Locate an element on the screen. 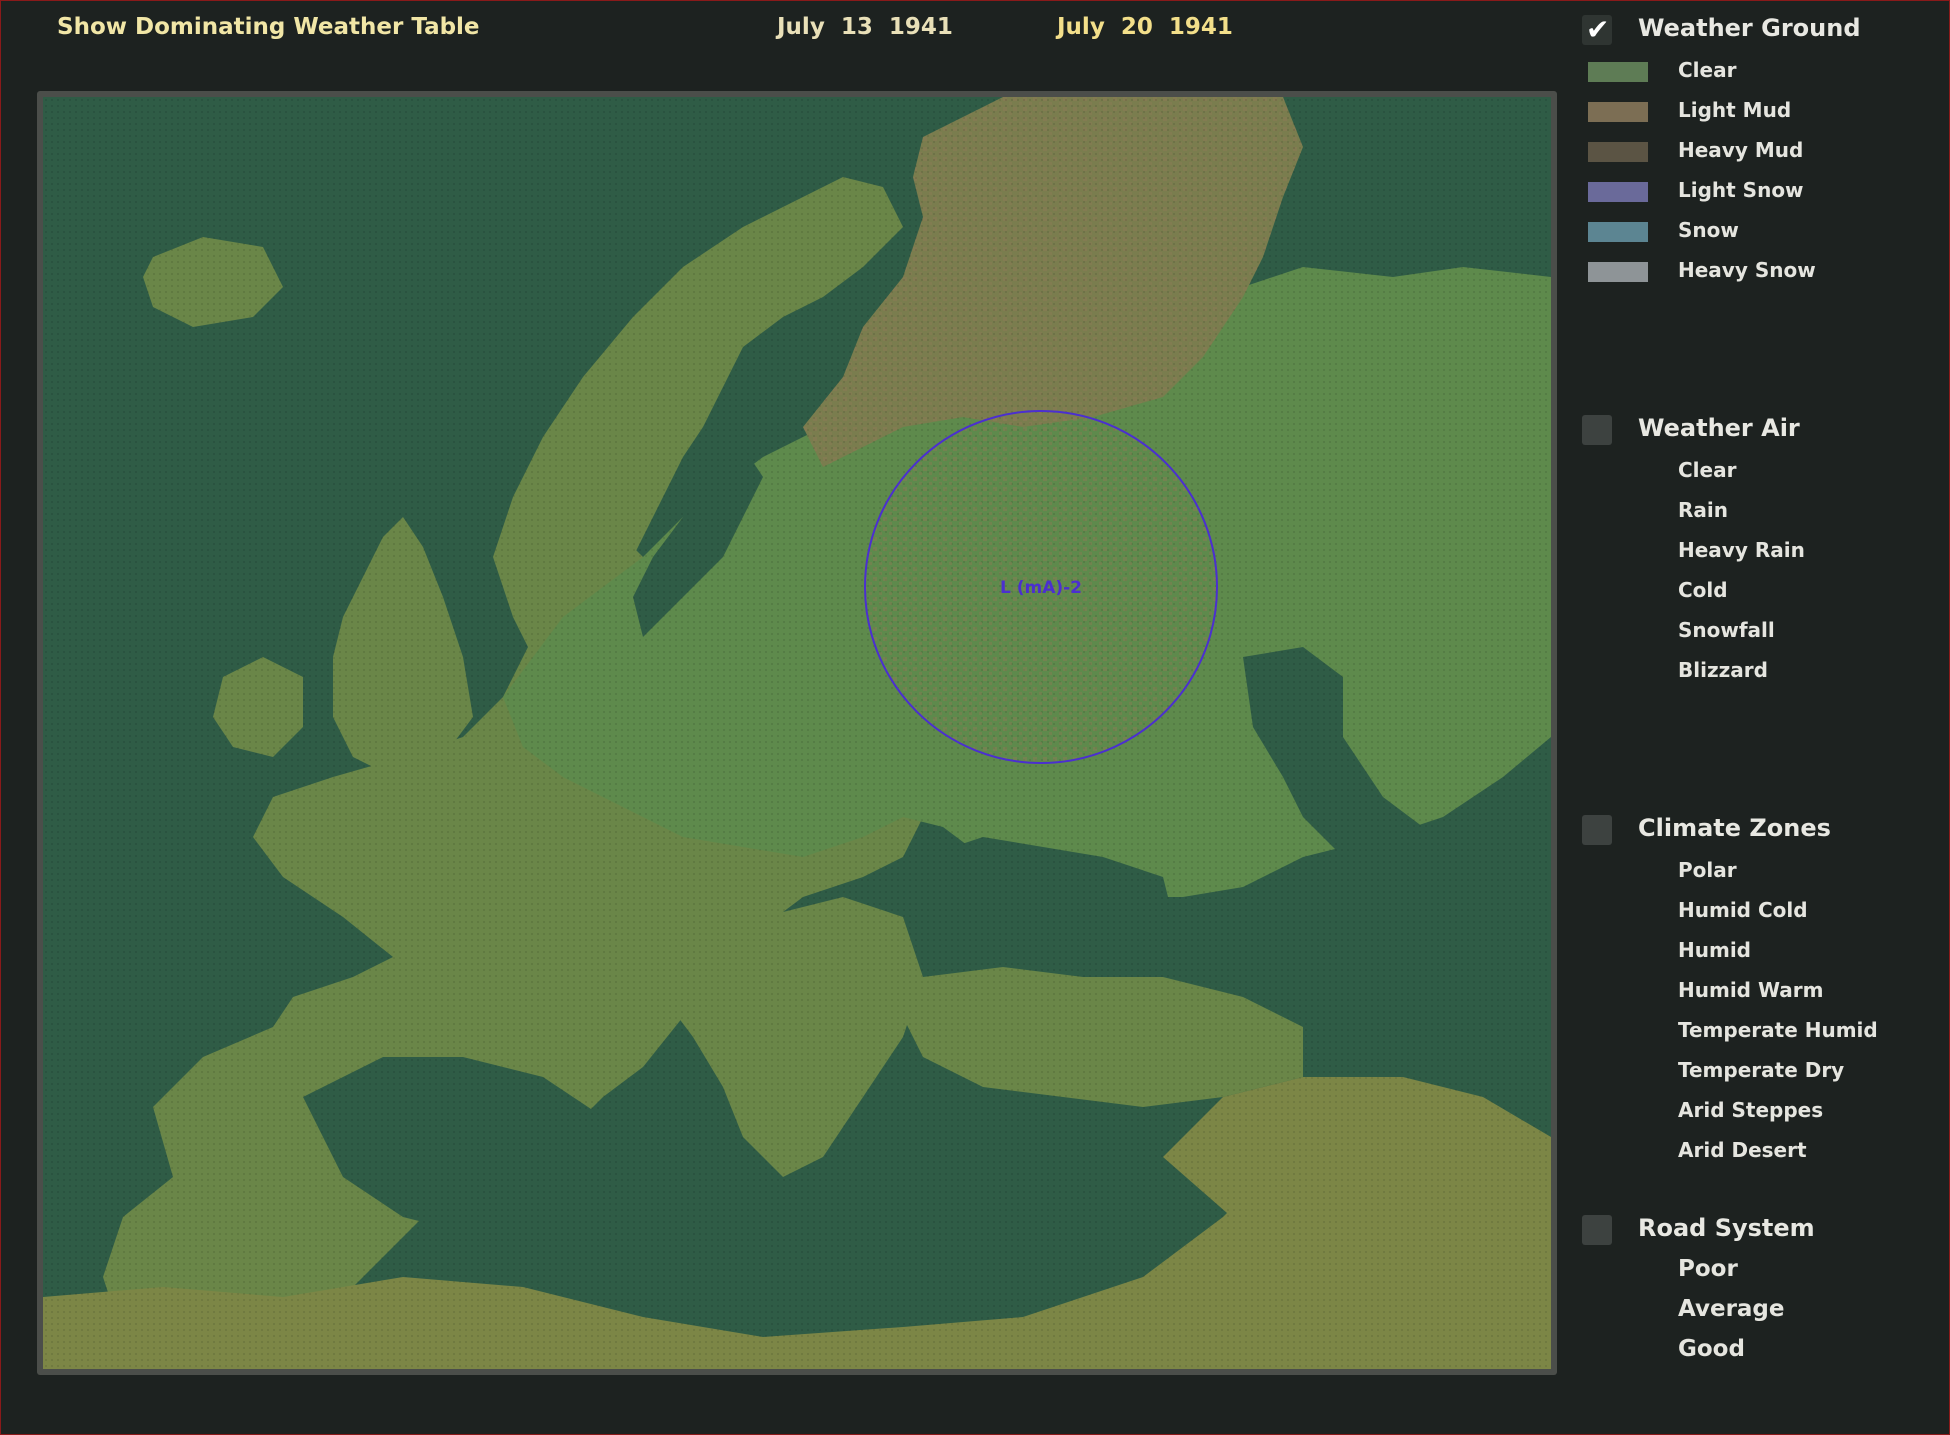  legend-item-label: Light Mud is located at coordinates (1735, 110).